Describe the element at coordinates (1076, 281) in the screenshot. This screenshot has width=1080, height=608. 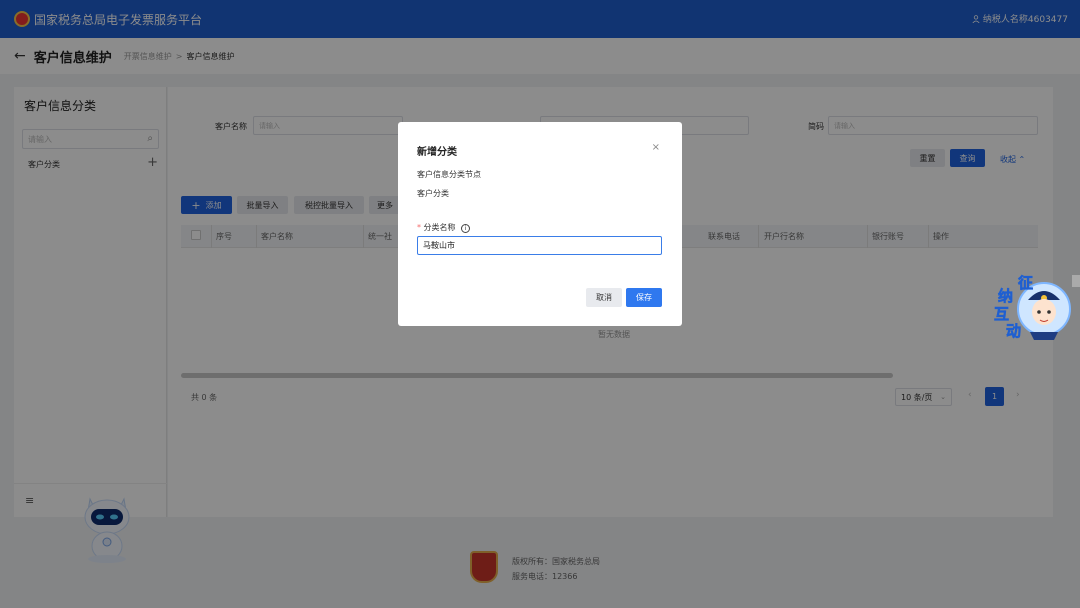
I see `page-scrollbar` at that location.